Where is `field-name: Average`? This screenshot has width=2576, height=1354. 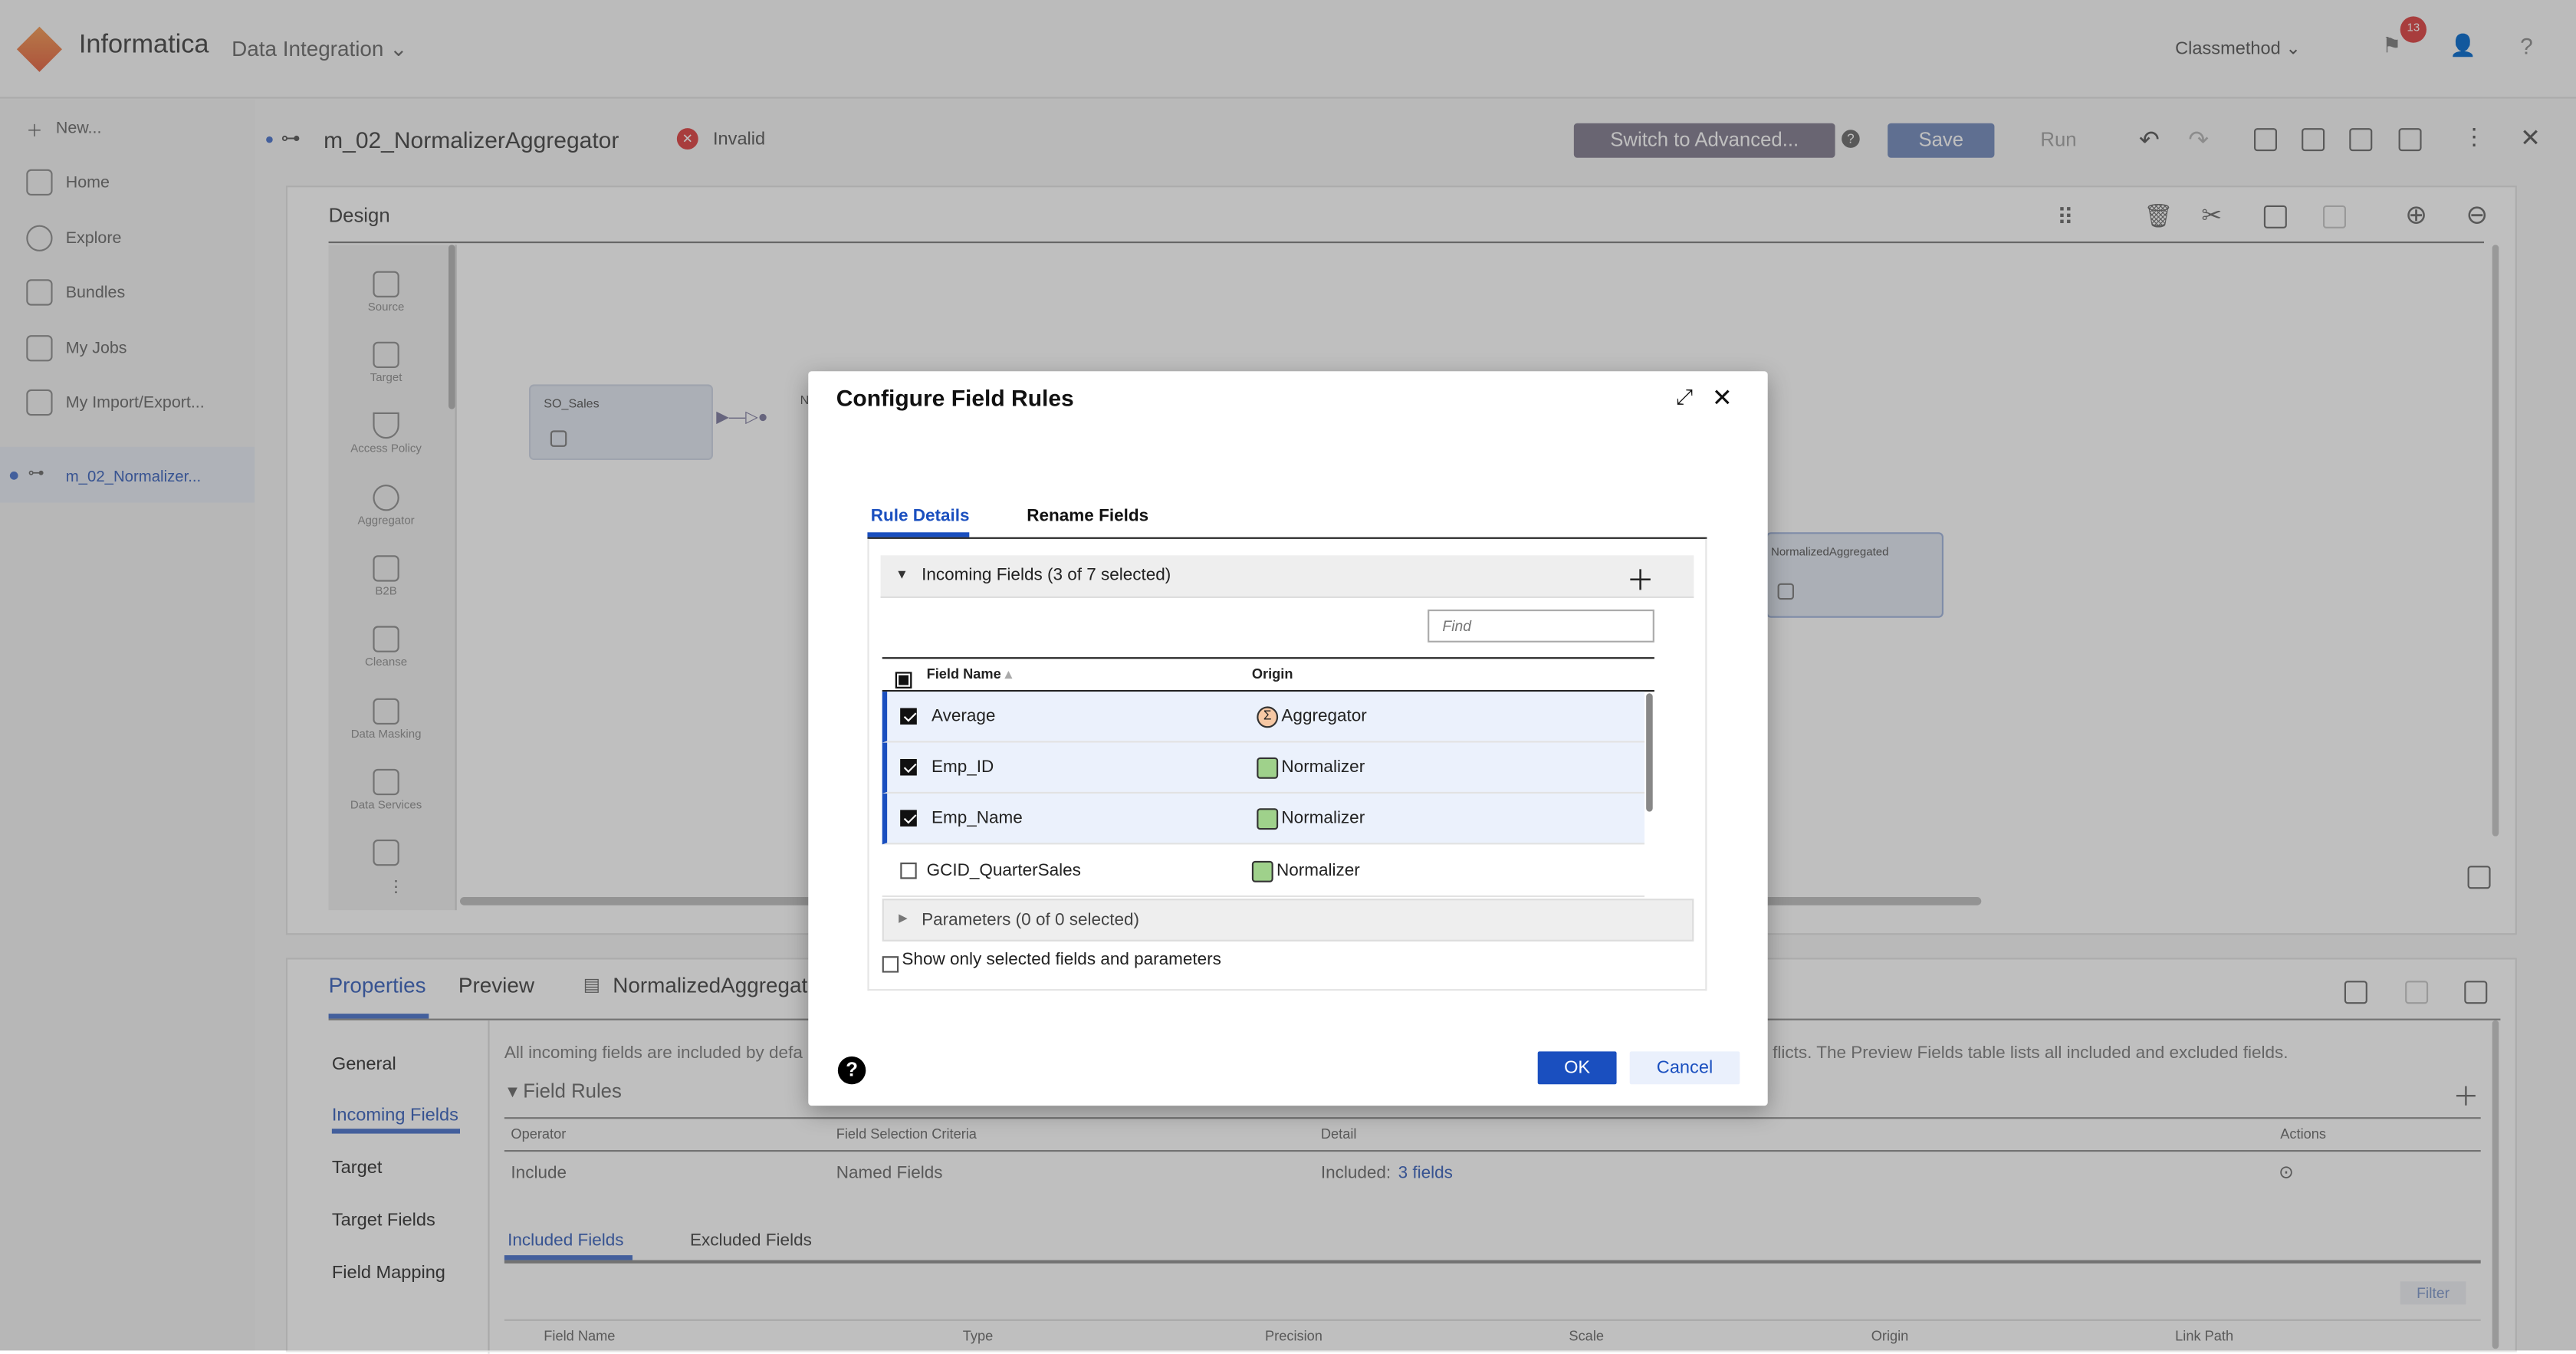 field-name: Average is located at coordinates (964, 716).